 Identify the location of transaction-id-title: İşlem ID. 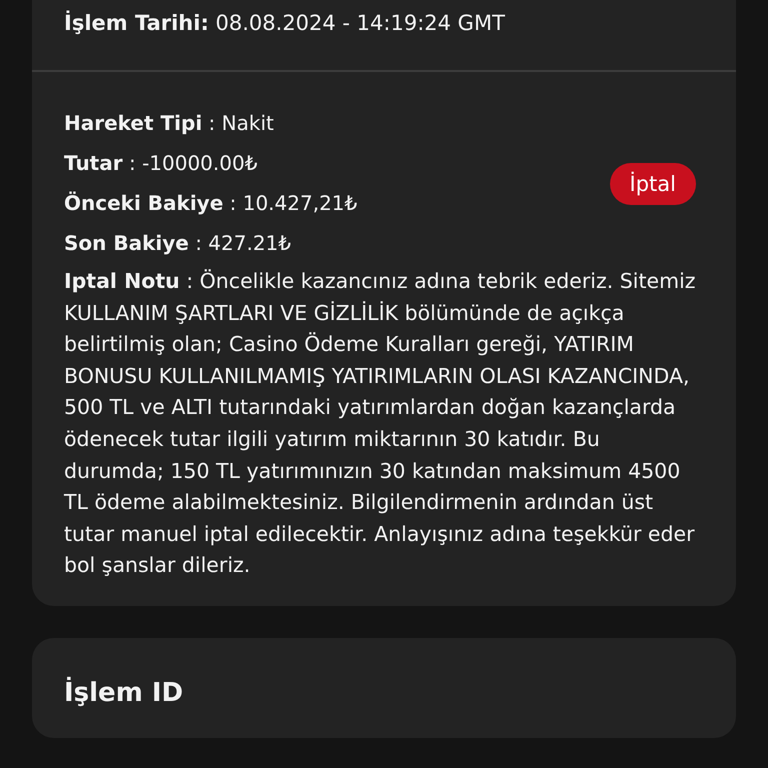
(124, 693).